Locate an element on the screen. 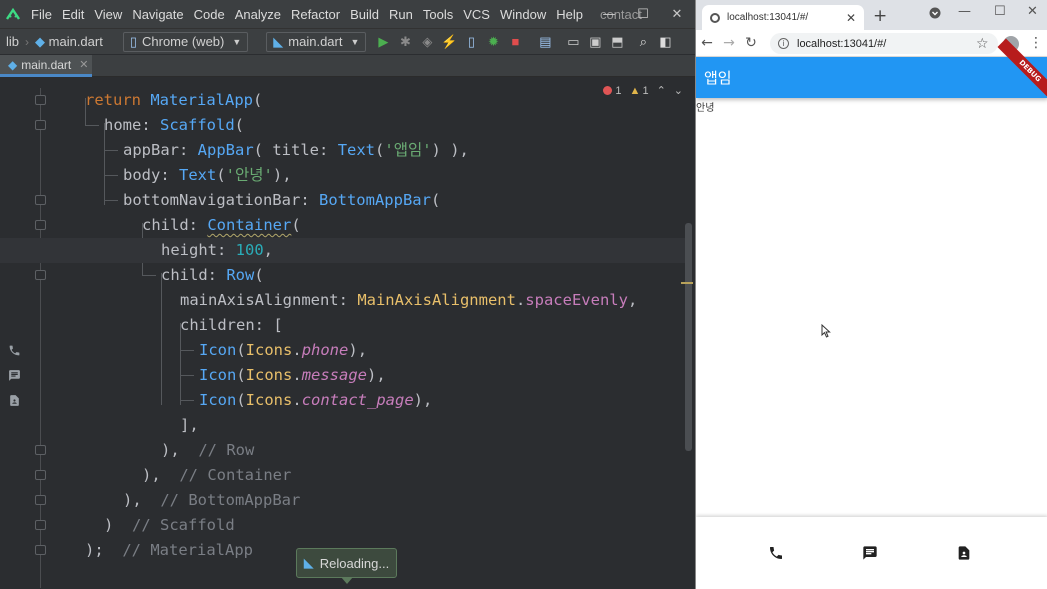 The width and height of the screenshot is (1047, 589). tab-search-icon is located at coordinates (935, 15).